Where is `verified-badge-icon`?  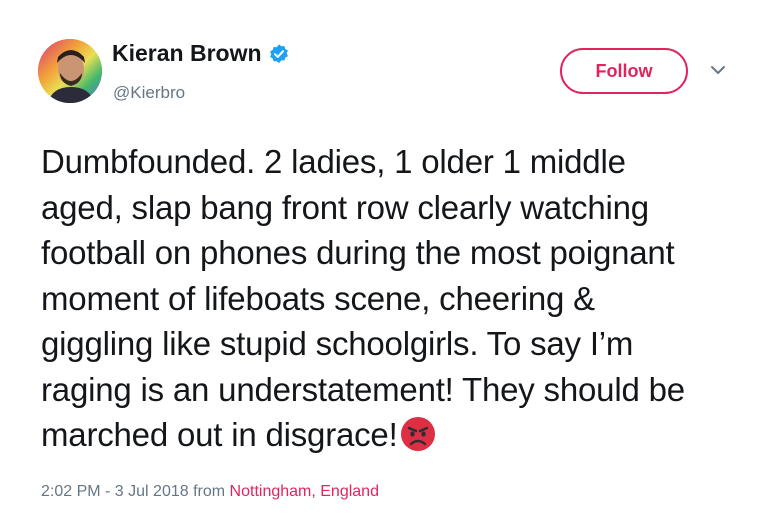 verified-badge-icon is located at coordinates (278, 53).